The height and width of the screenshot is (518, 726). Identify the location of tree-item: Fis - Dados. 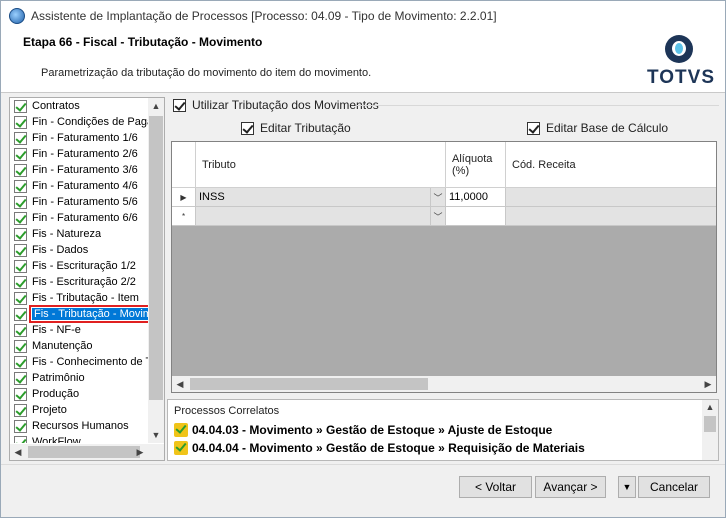
(79, 250).